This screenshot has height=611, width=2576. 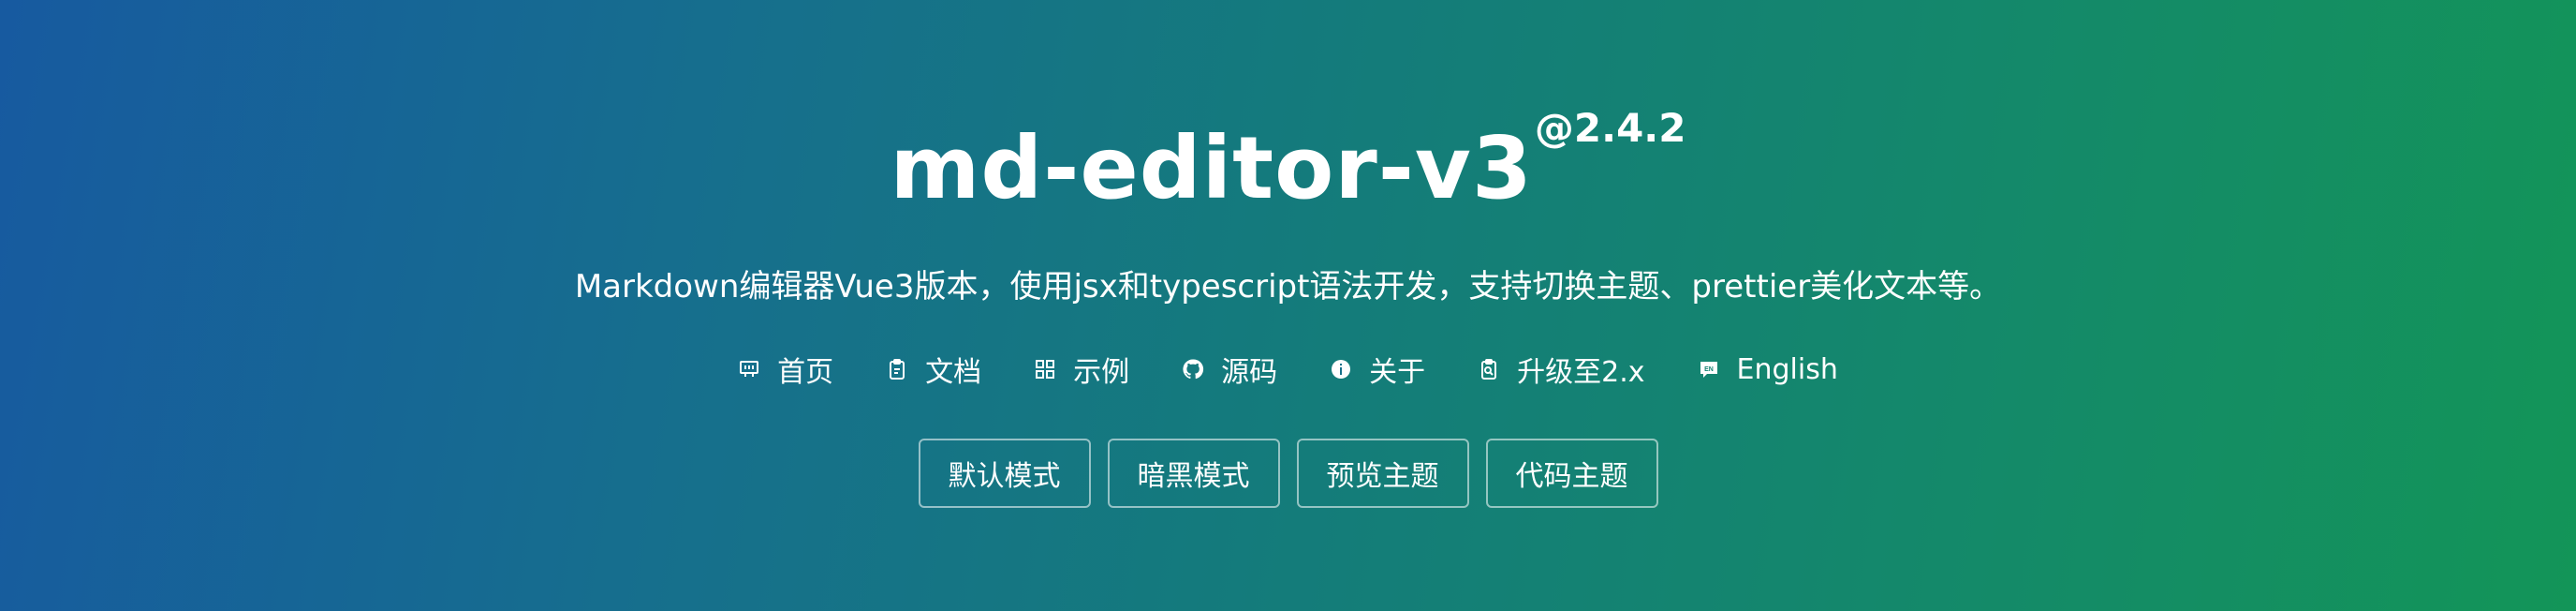 I want to click on nav-label: 文档, so click(x=953, y=372).